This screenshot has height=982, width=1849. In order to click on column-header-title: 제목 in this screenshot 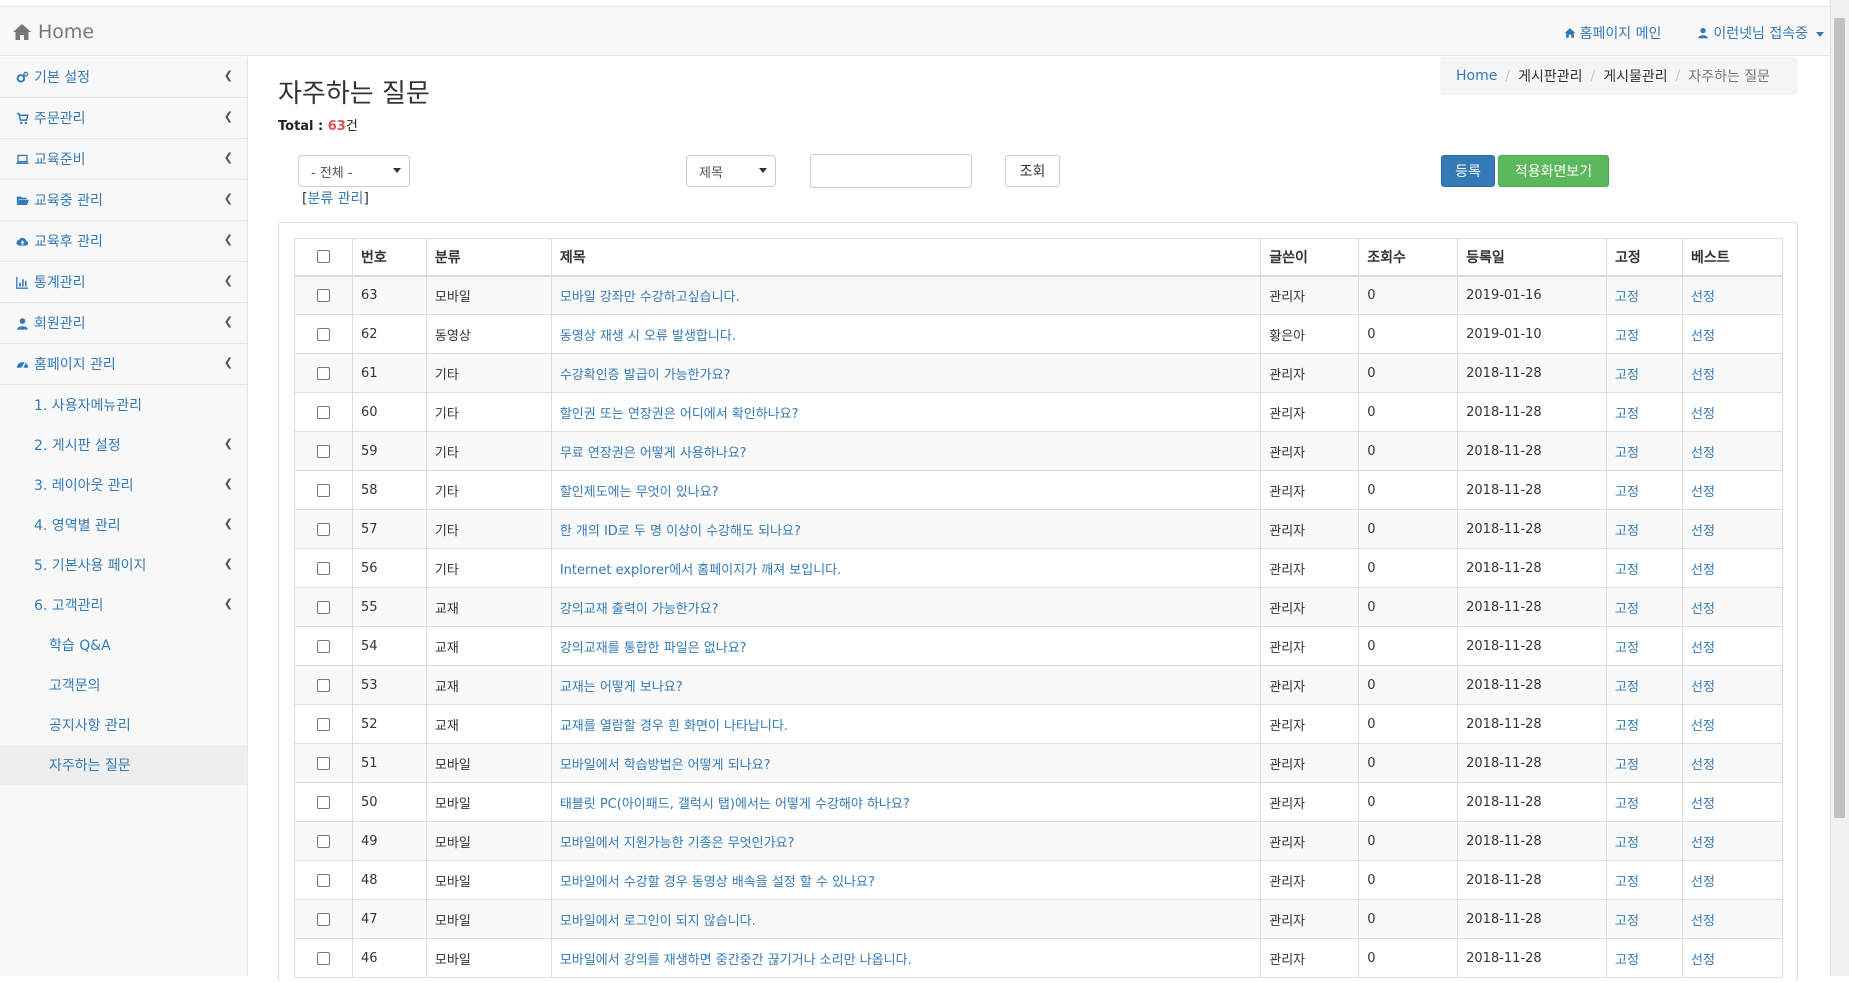, I will do `click(906, 257)`.